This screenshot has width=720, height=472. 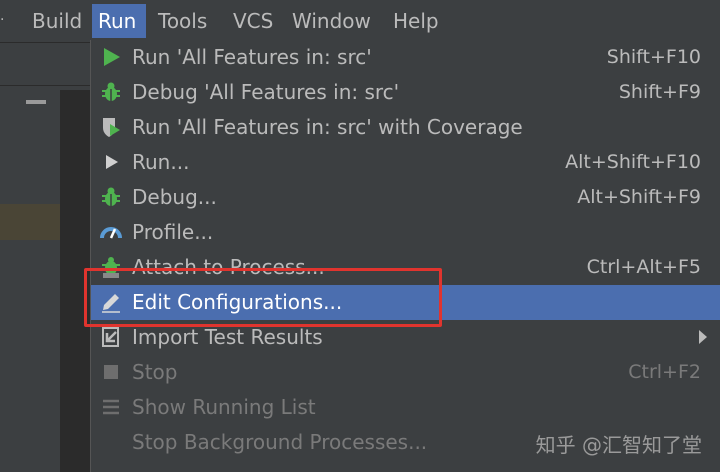 I want to click on annotation-highlight-box, so click(x=263, y=297).